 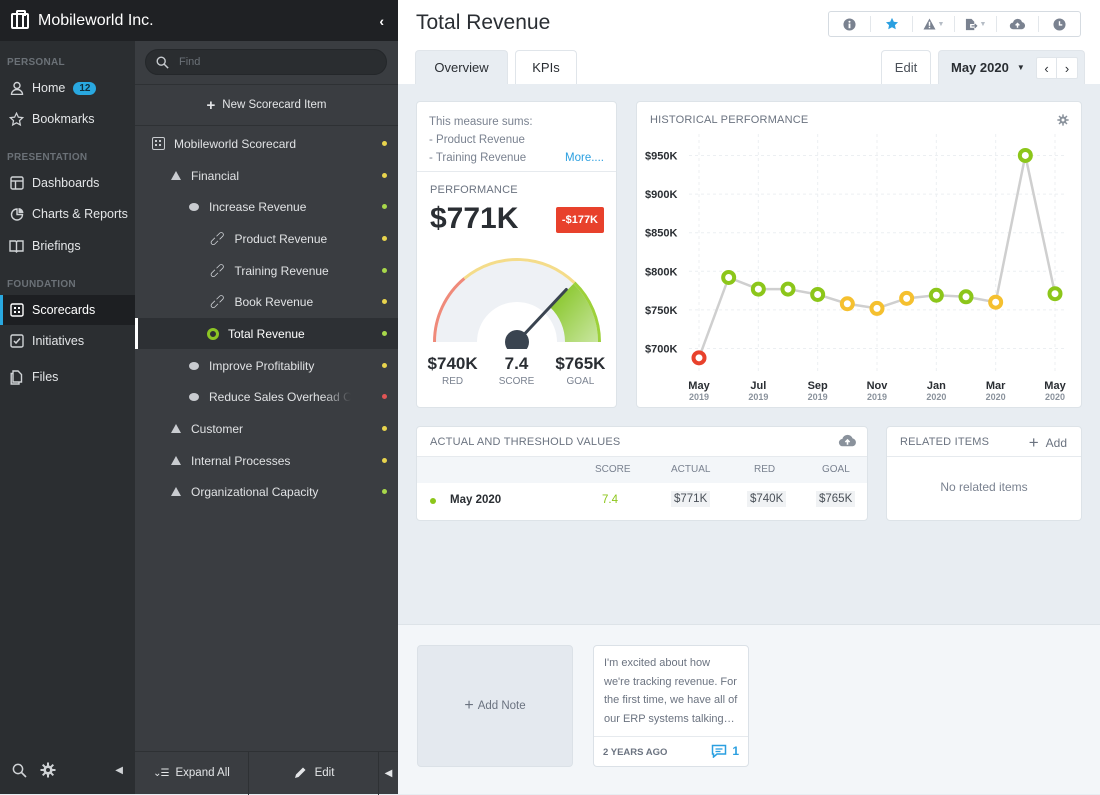 I want to click on y-tick-label: $850K, so click(x=661, y=234).